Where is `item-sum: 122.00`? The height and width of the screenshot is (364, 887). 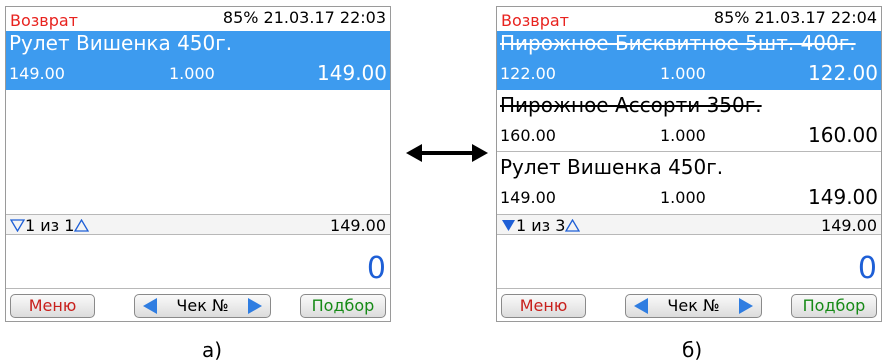 item-sum: 122.00 is located at coordinates (843, 73).